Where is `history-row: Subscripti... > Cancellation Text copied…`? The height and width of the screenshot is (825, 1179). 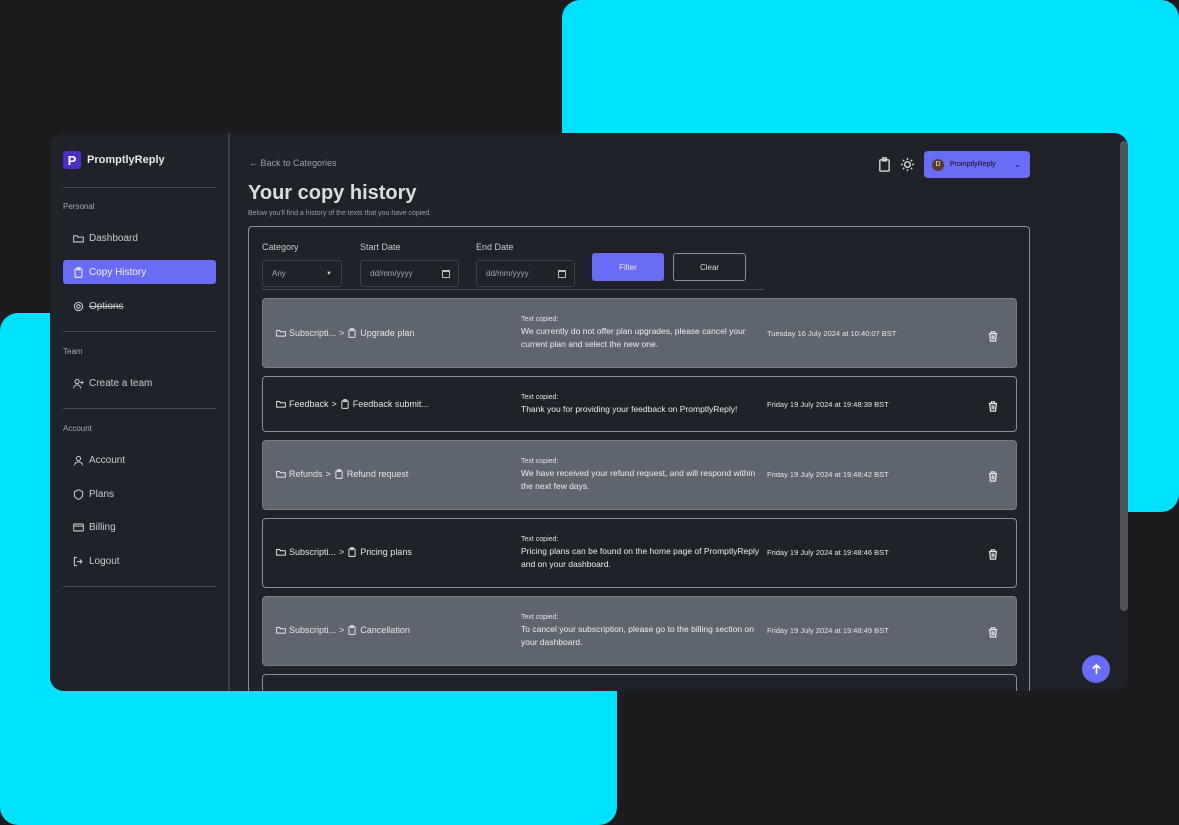 history-row: Subscripti... > Cancellation Text copied… is located at coordinates (639, 631).